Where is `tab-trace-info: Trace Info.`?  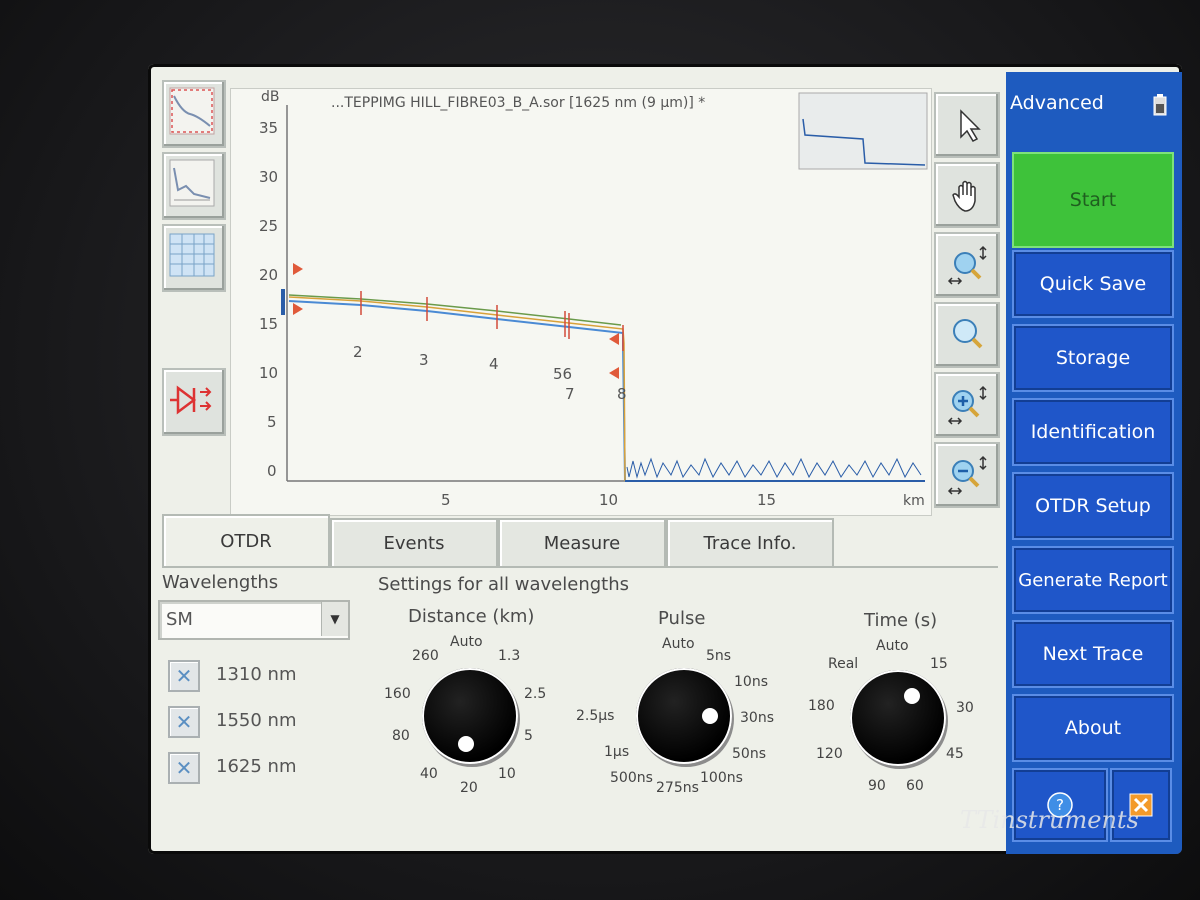 tab-trace-info: Trace Info. is located at coordinates (750, 542).